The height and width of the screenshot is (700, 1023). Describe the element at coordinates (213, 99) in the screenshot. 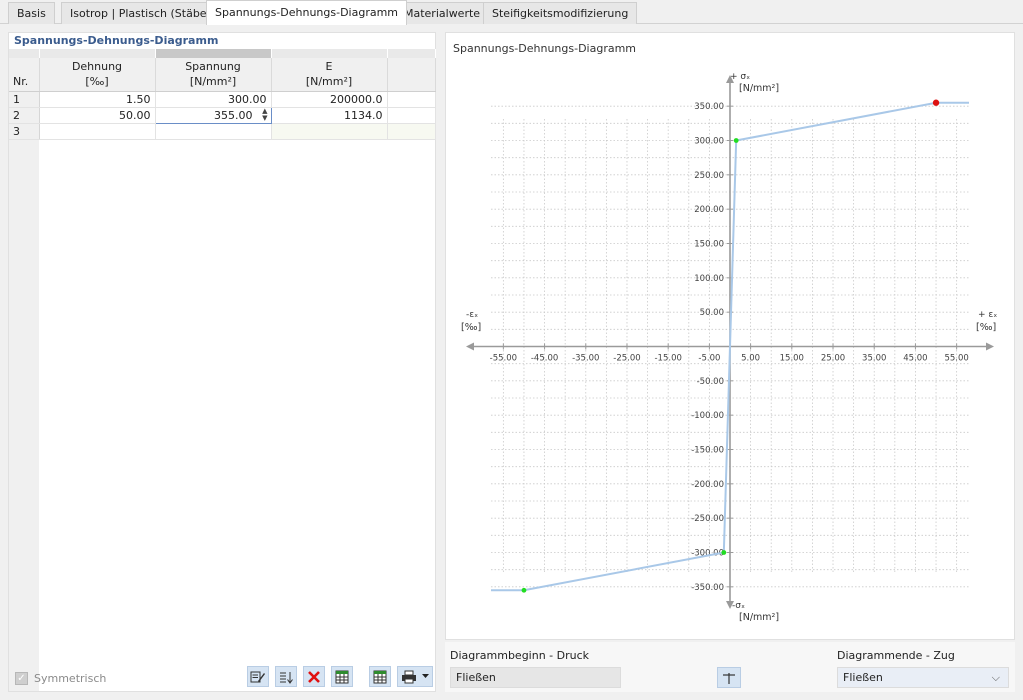

I see `spannung-cell: 300.00` at that location.